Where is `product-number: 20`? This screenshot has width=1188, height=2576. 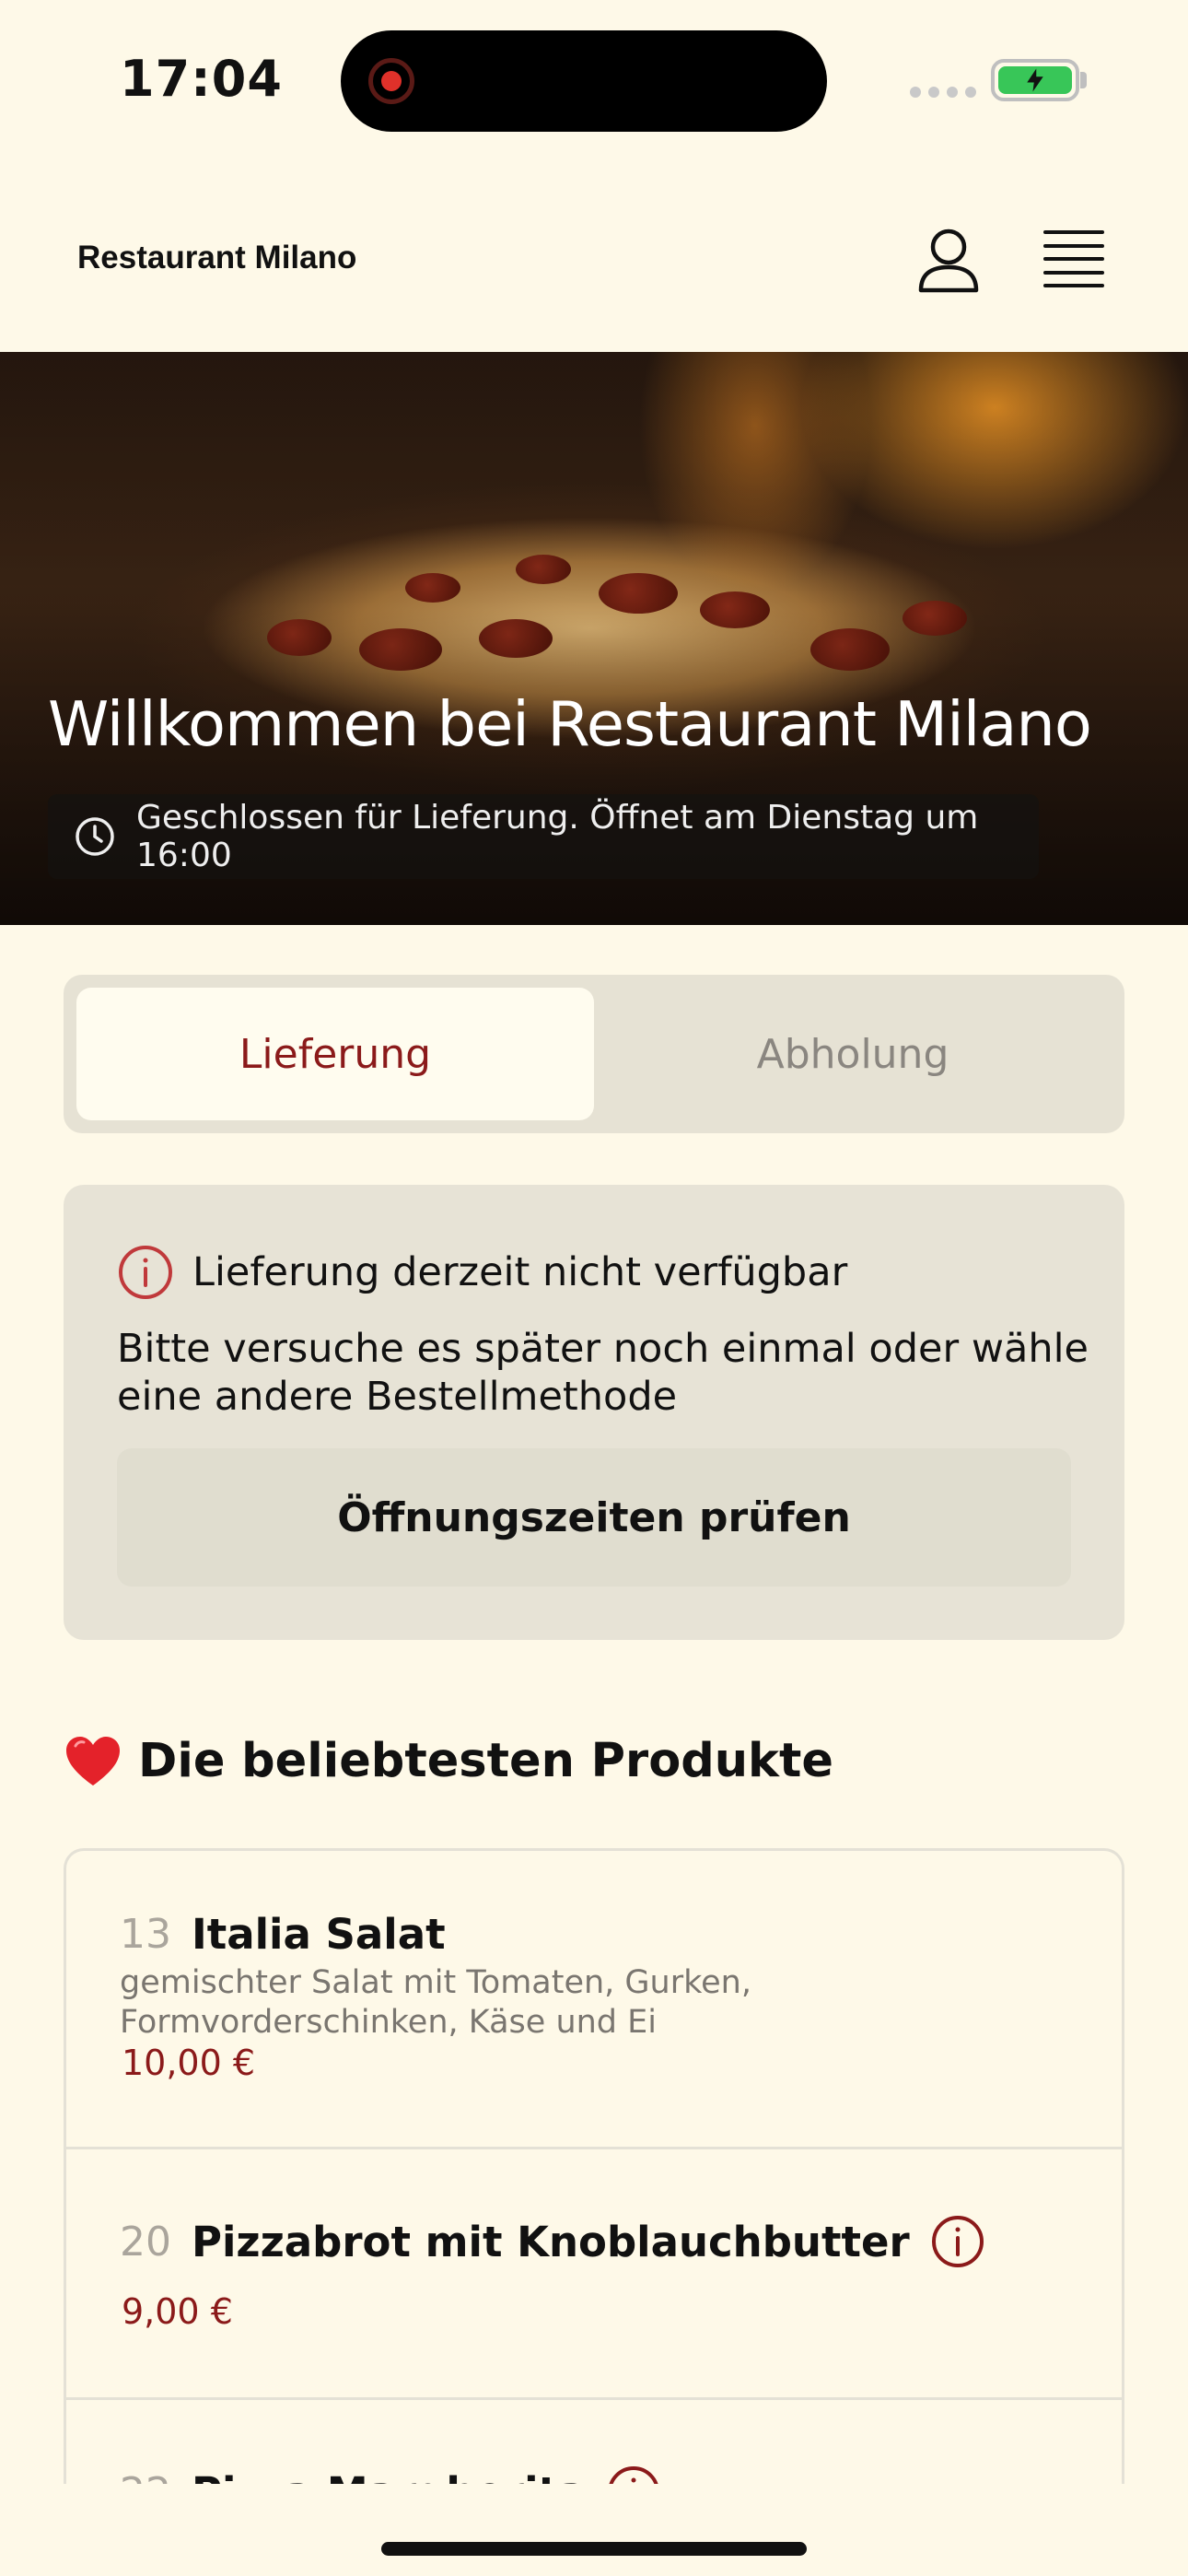
product-number: 20 is located at coordinates (145, 2242).